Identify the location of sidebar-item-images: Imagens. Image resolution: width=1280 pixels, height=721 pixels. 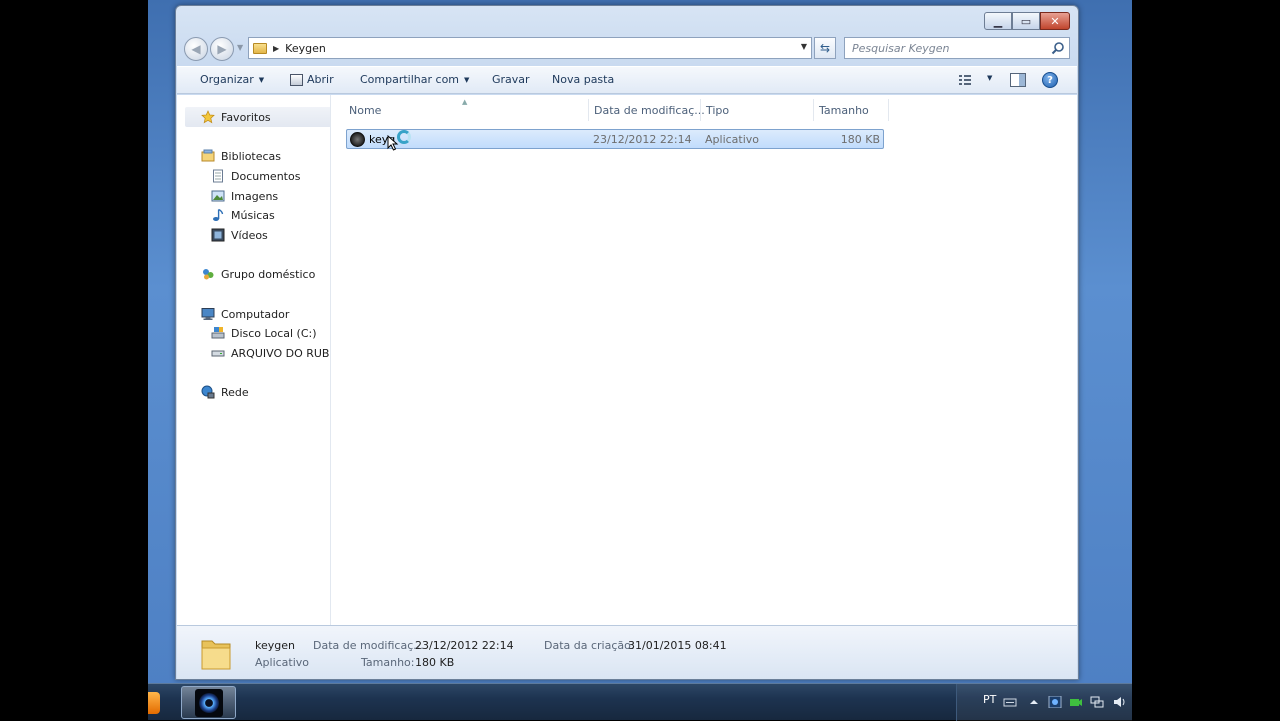
(244, 196).